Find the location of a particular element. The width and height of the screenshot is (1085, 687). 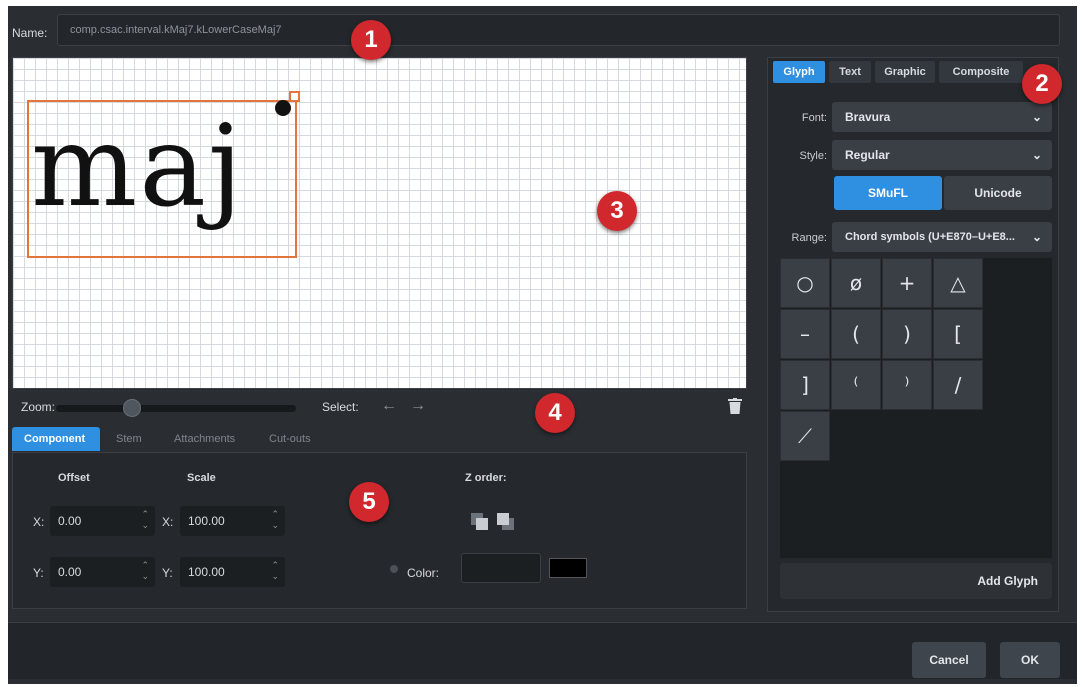

glyph-cell: ( is located at coordinates (856, 334).